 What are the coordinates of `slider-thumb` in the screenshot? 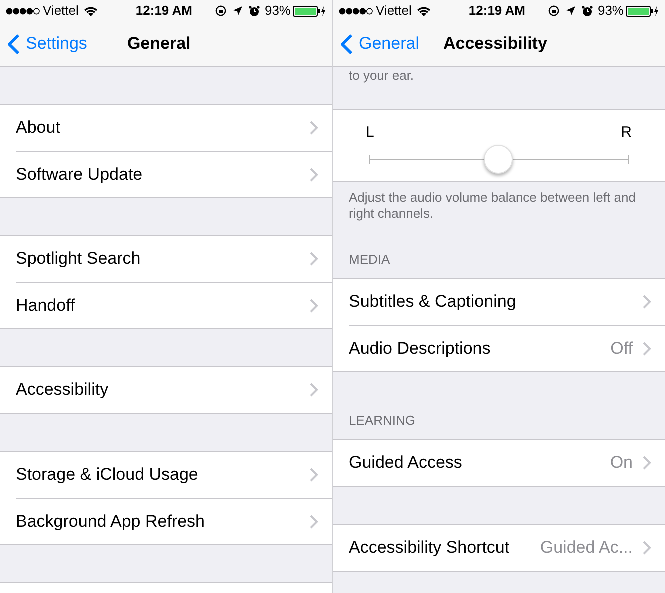 It's located at (498, 159).